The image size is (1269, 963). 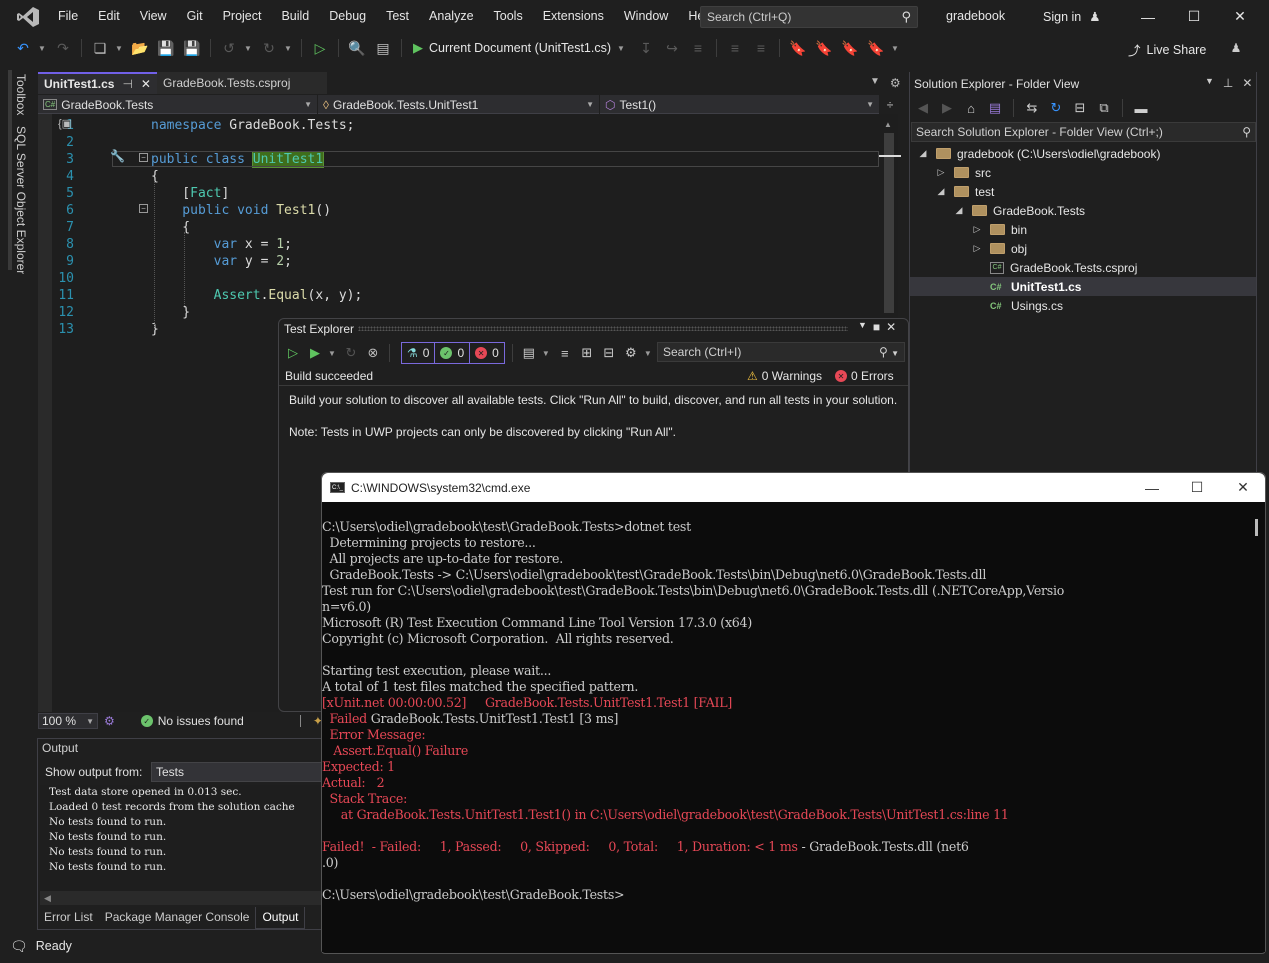 What do you see at coordinates (178, 104) in the screenshot?
I see `project-dropdown: C# GradeBook.Tests ▼` at bounding box center [178, 104].